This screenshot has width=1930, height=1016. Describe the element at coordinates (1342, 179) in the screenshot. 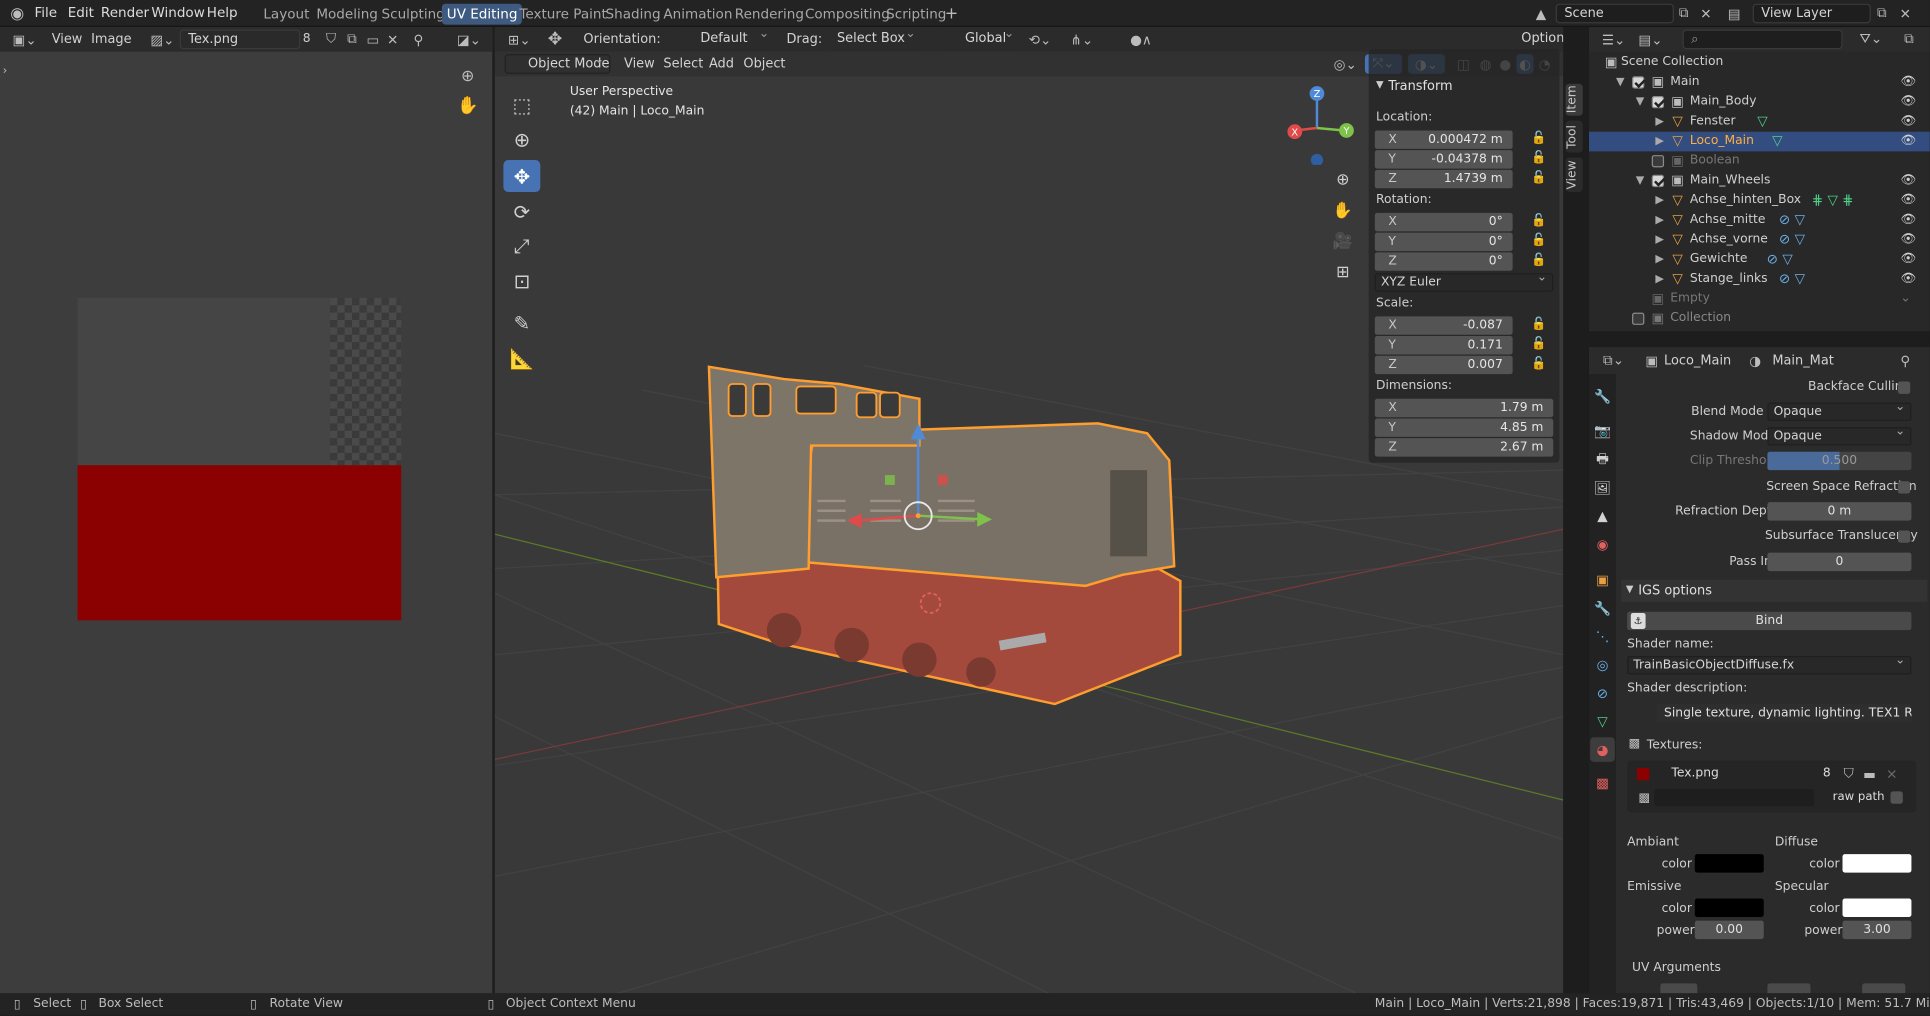

I see `zoom-view-icon: ⊕` at that location.